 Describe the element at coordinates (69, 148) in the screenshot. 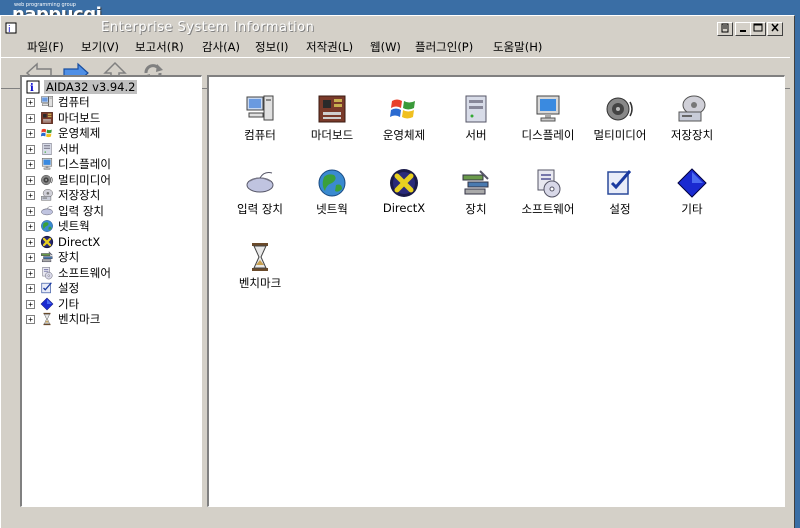

I see `tree-item-label: 서버` at that location.